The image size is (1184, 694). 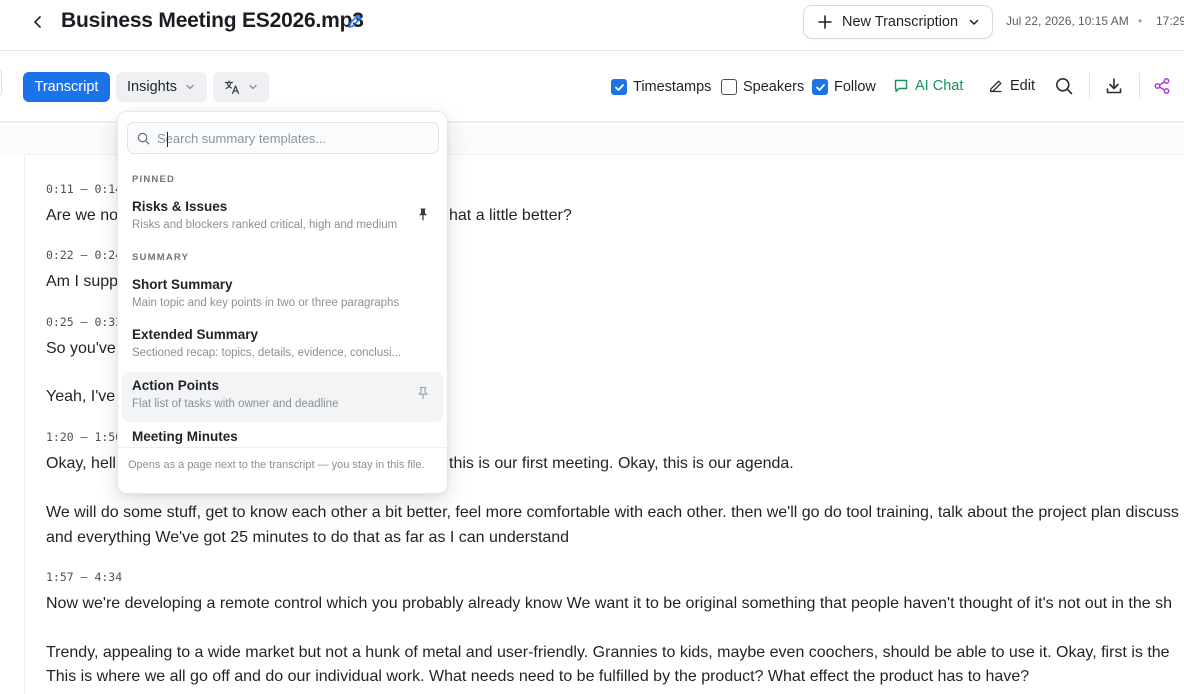 I want to click on recording-date: Jul 22, 2026, 10:15 AM, so click(x=1067, y=21).